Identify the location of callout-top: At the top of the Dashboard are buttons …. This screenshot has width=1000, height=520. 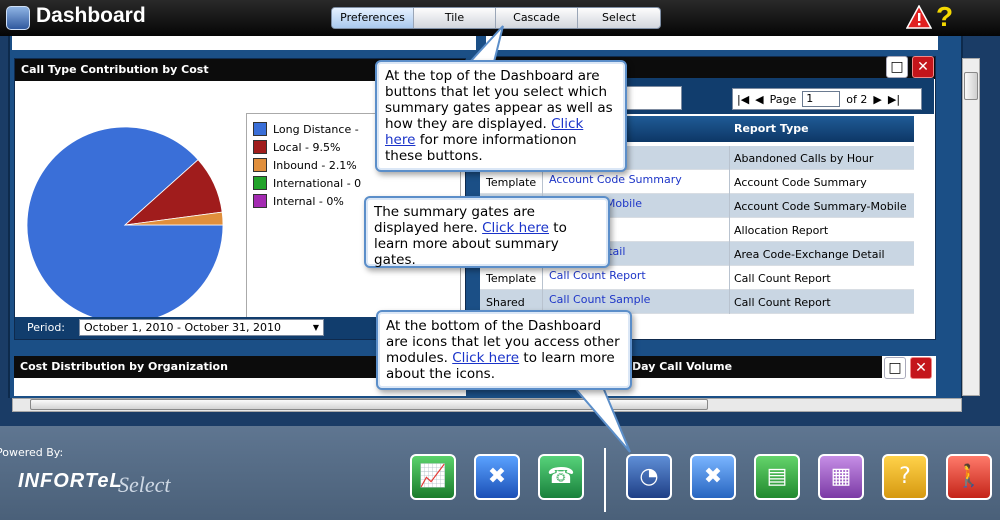
(501, 116).